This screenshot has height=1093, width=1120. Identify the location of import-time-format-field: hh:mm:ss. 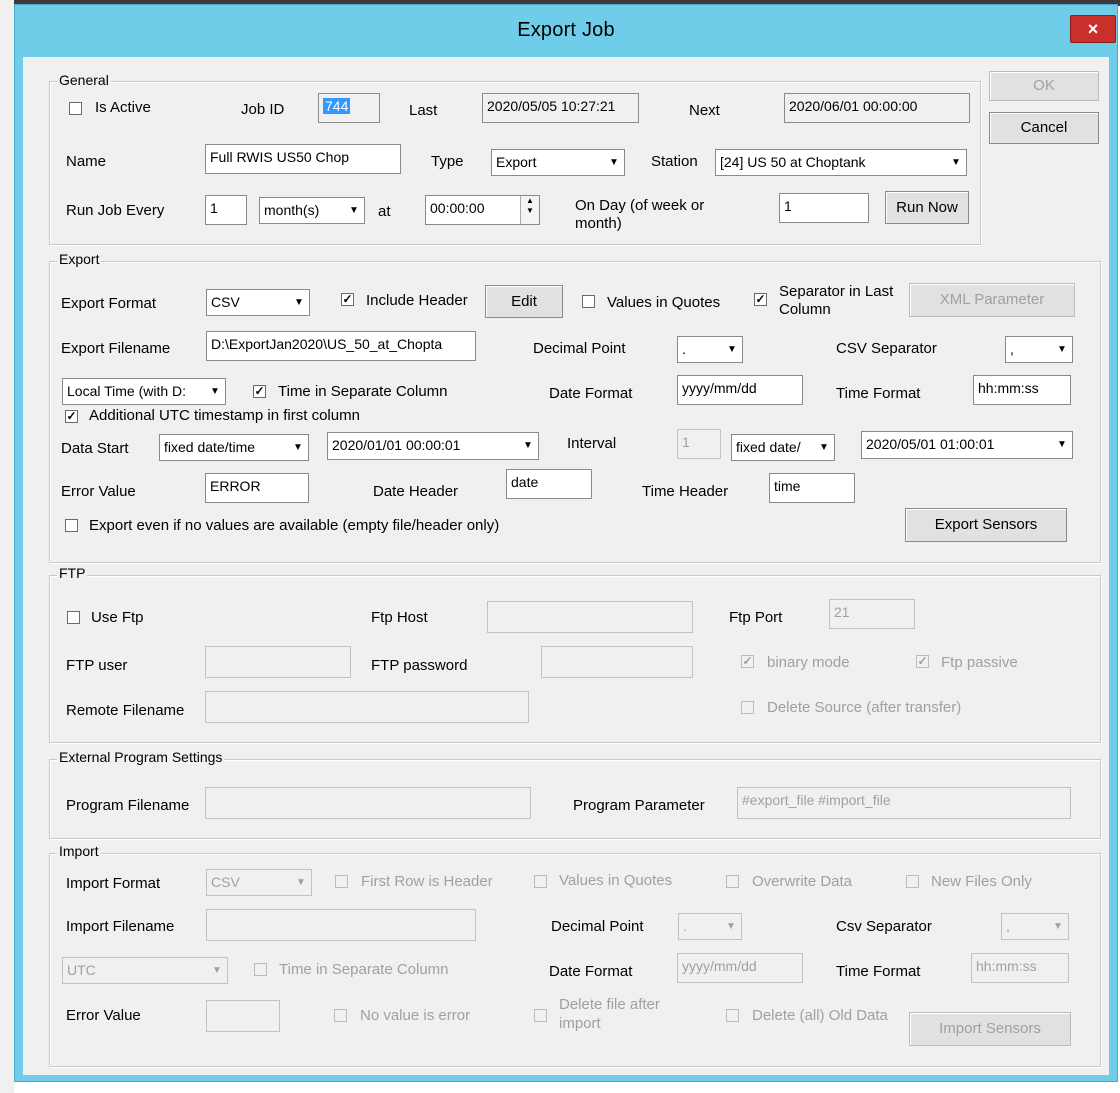
(1020, 968).